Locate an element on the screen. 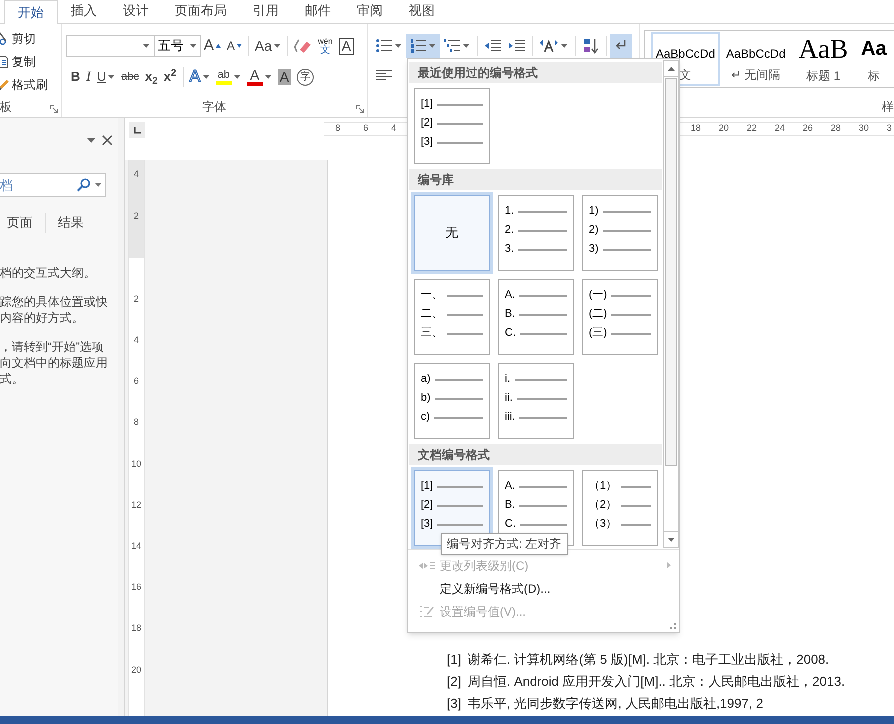 Image resolution: width=894 pixels, height=724 pixels. number-label: 1) is located at coordinates (594, 212).